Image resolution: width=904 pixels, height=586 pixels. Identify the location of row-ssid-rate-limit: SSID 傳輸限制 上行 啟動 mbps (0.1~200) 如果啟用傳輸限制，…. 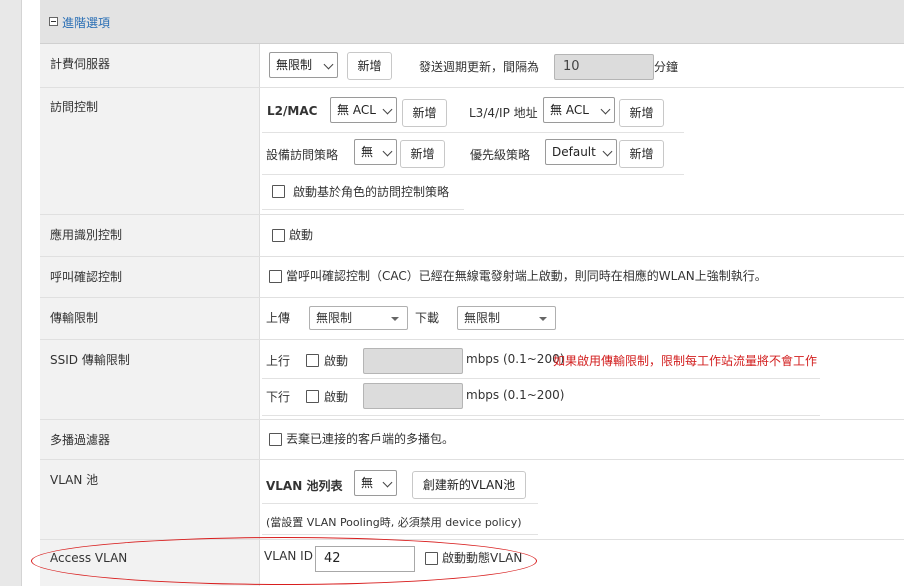
(472, 380).